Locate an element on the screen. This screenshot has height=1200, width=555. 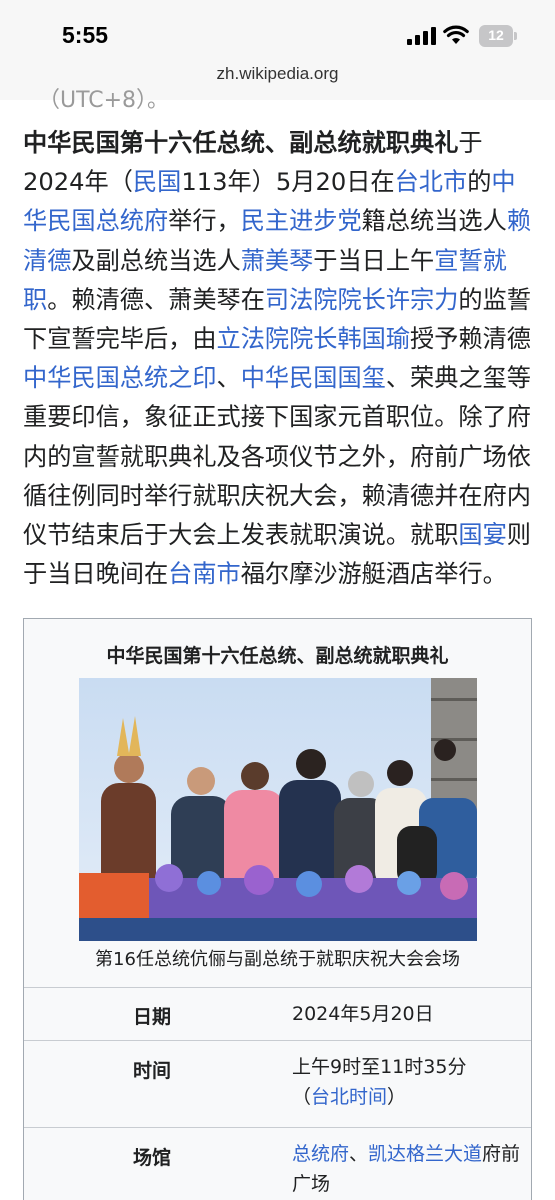
link-hsiao-bi-khim: 萧美琴 is located at coordinates (277, 261).